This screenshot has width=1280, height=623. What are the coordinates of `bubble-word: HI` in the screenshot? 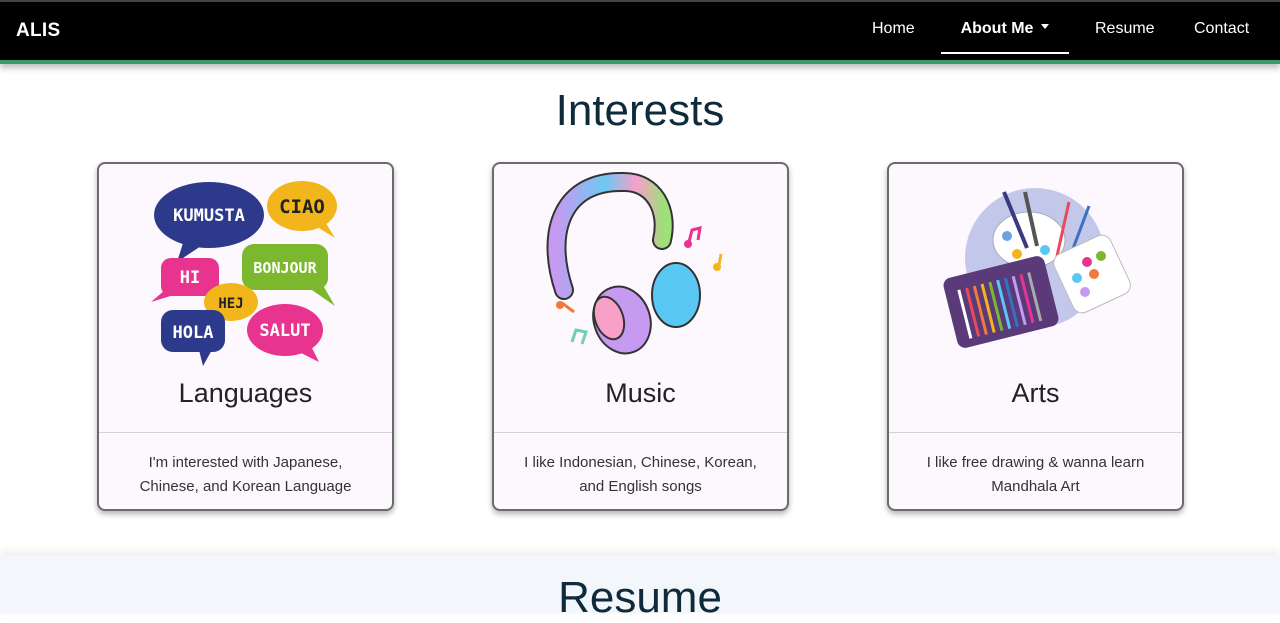 It's located at (190, 278).